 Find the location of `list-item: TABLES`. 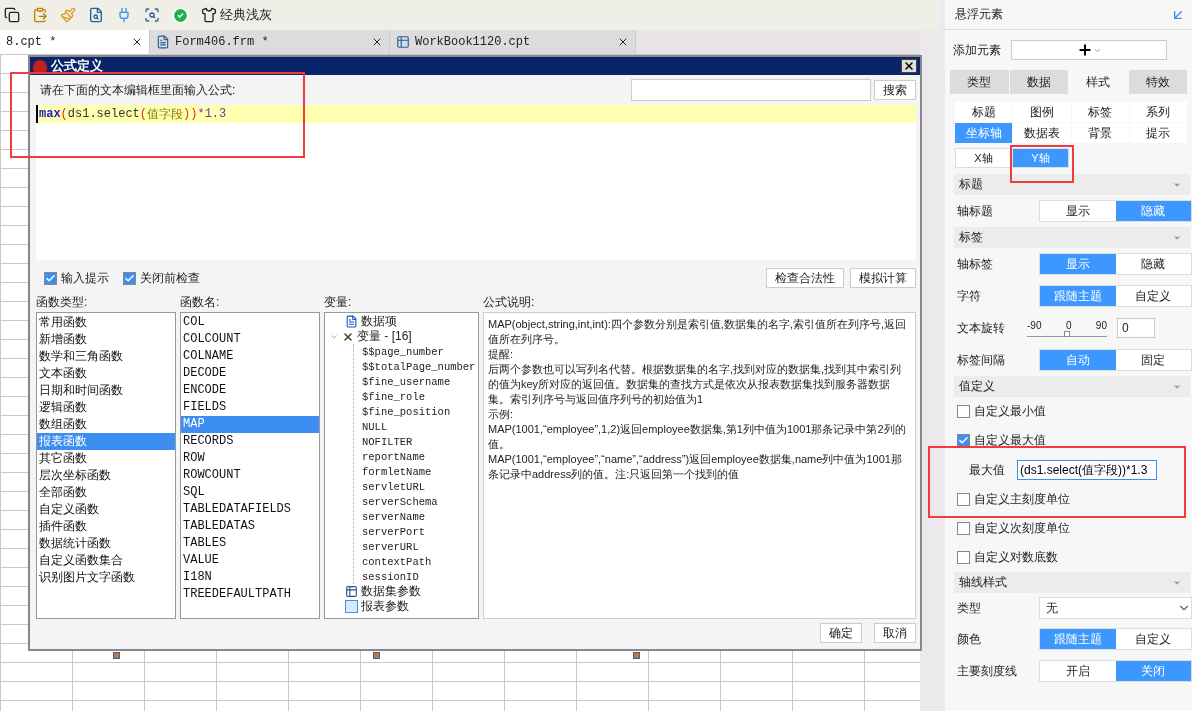

list-item: TABLES is located at coordinates (250, 543).